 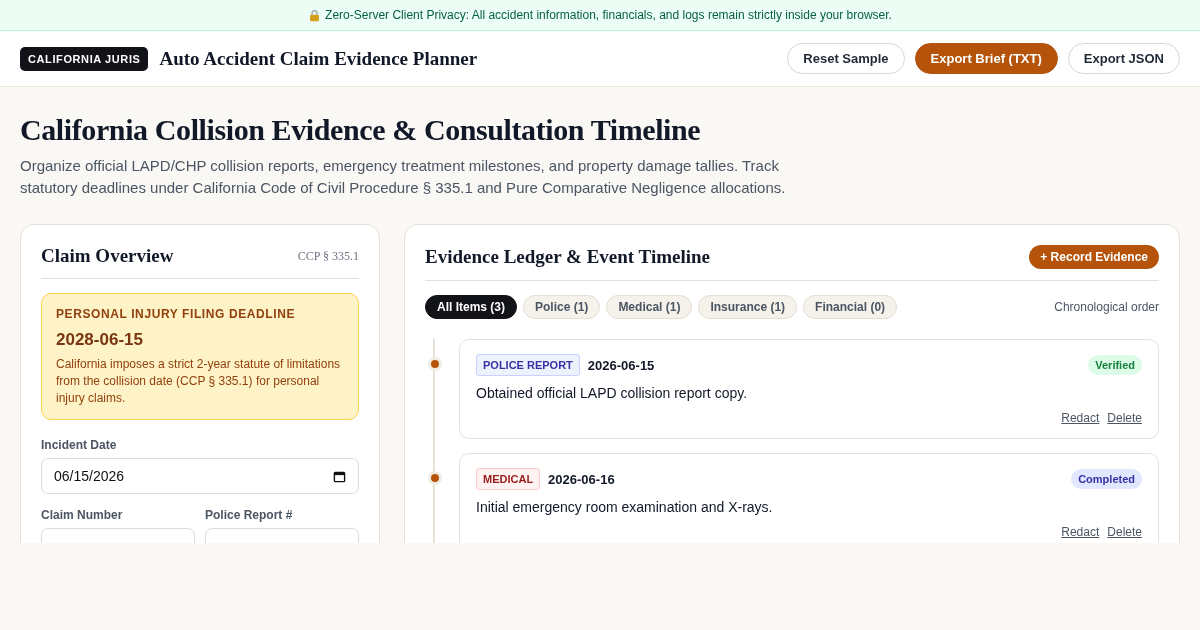 What do you see at coordinates (608, 15) in the screenshot?
I see `privacy-notice: Zero-Server Client Privacy: All accident information, financials, and logs remain strictly inside your browser.` at bounding box center [608, 15].